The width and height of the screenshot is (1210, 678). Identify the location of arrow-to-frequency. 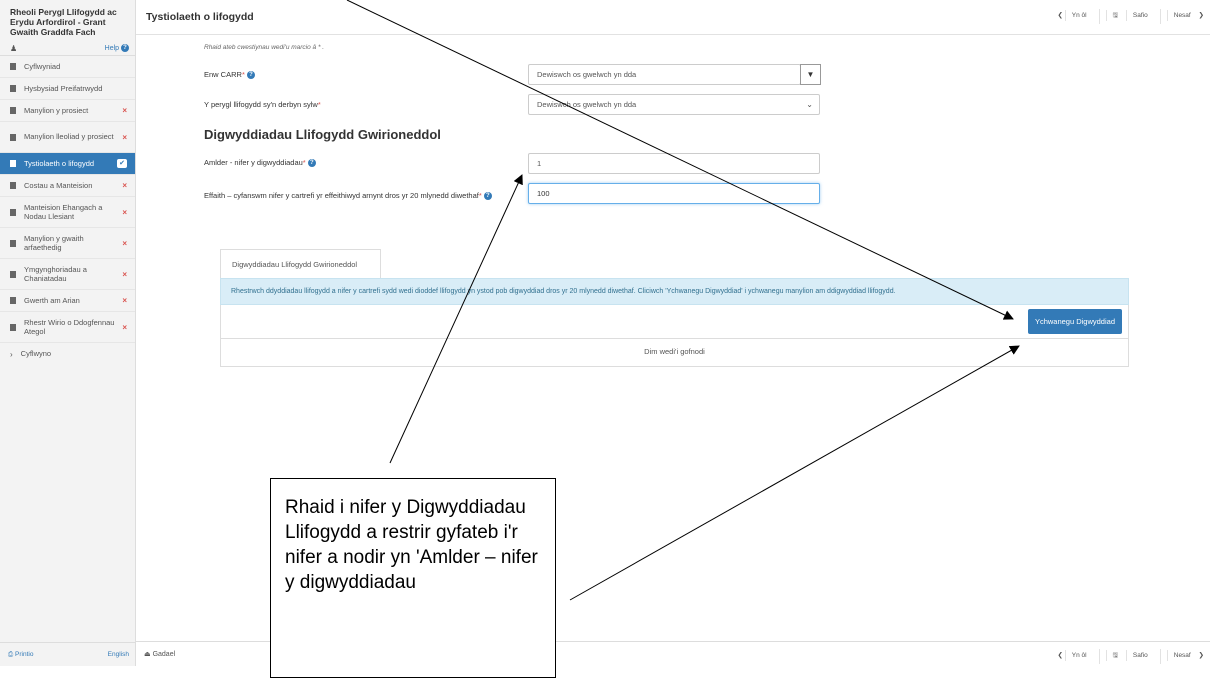
(456, 319).